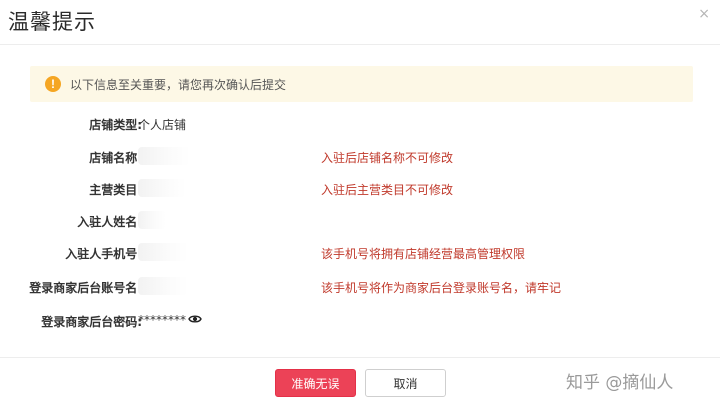 The height and width of the screenshot is (406, 720). What do you see at coordinates (162, 125) in the screenshot?
I see `field-value: 个人店铺` at bounding box center [162, 125].